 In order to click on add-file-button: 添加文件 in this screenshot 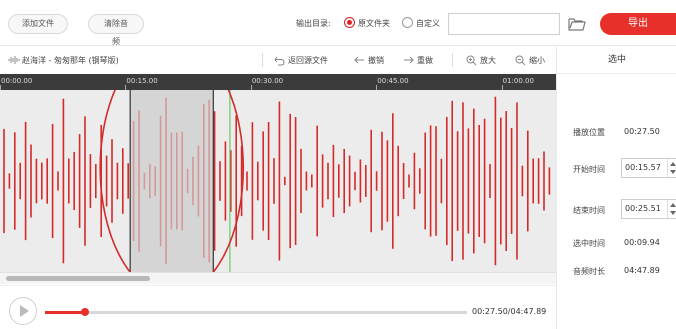, I will do `click(38, 24)`.